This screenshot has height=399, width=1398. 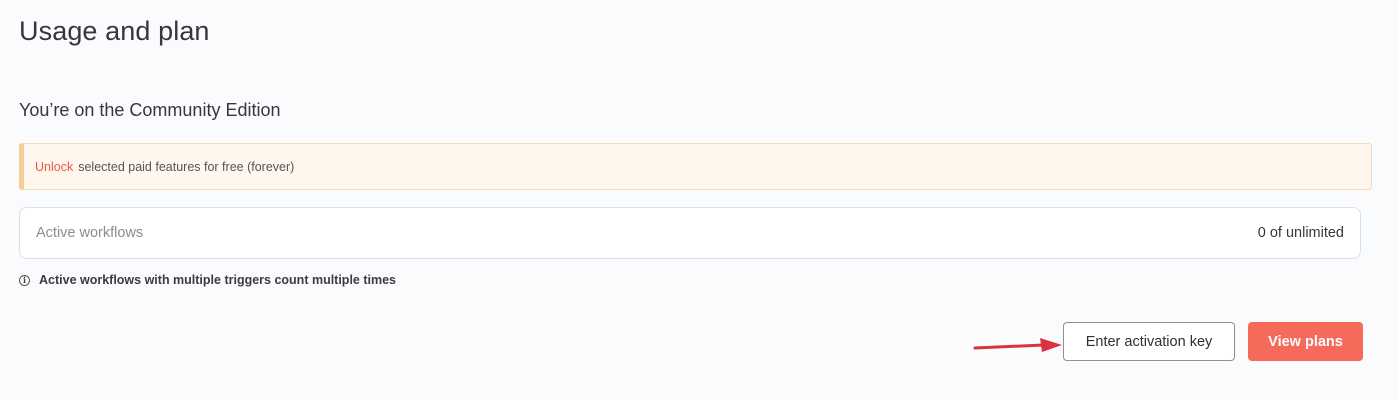 What do you see at coordinates (150, 110) in the screenshot?
I see `plan-heading: You’re on the Community Edition` at bounding box center [150, 110].